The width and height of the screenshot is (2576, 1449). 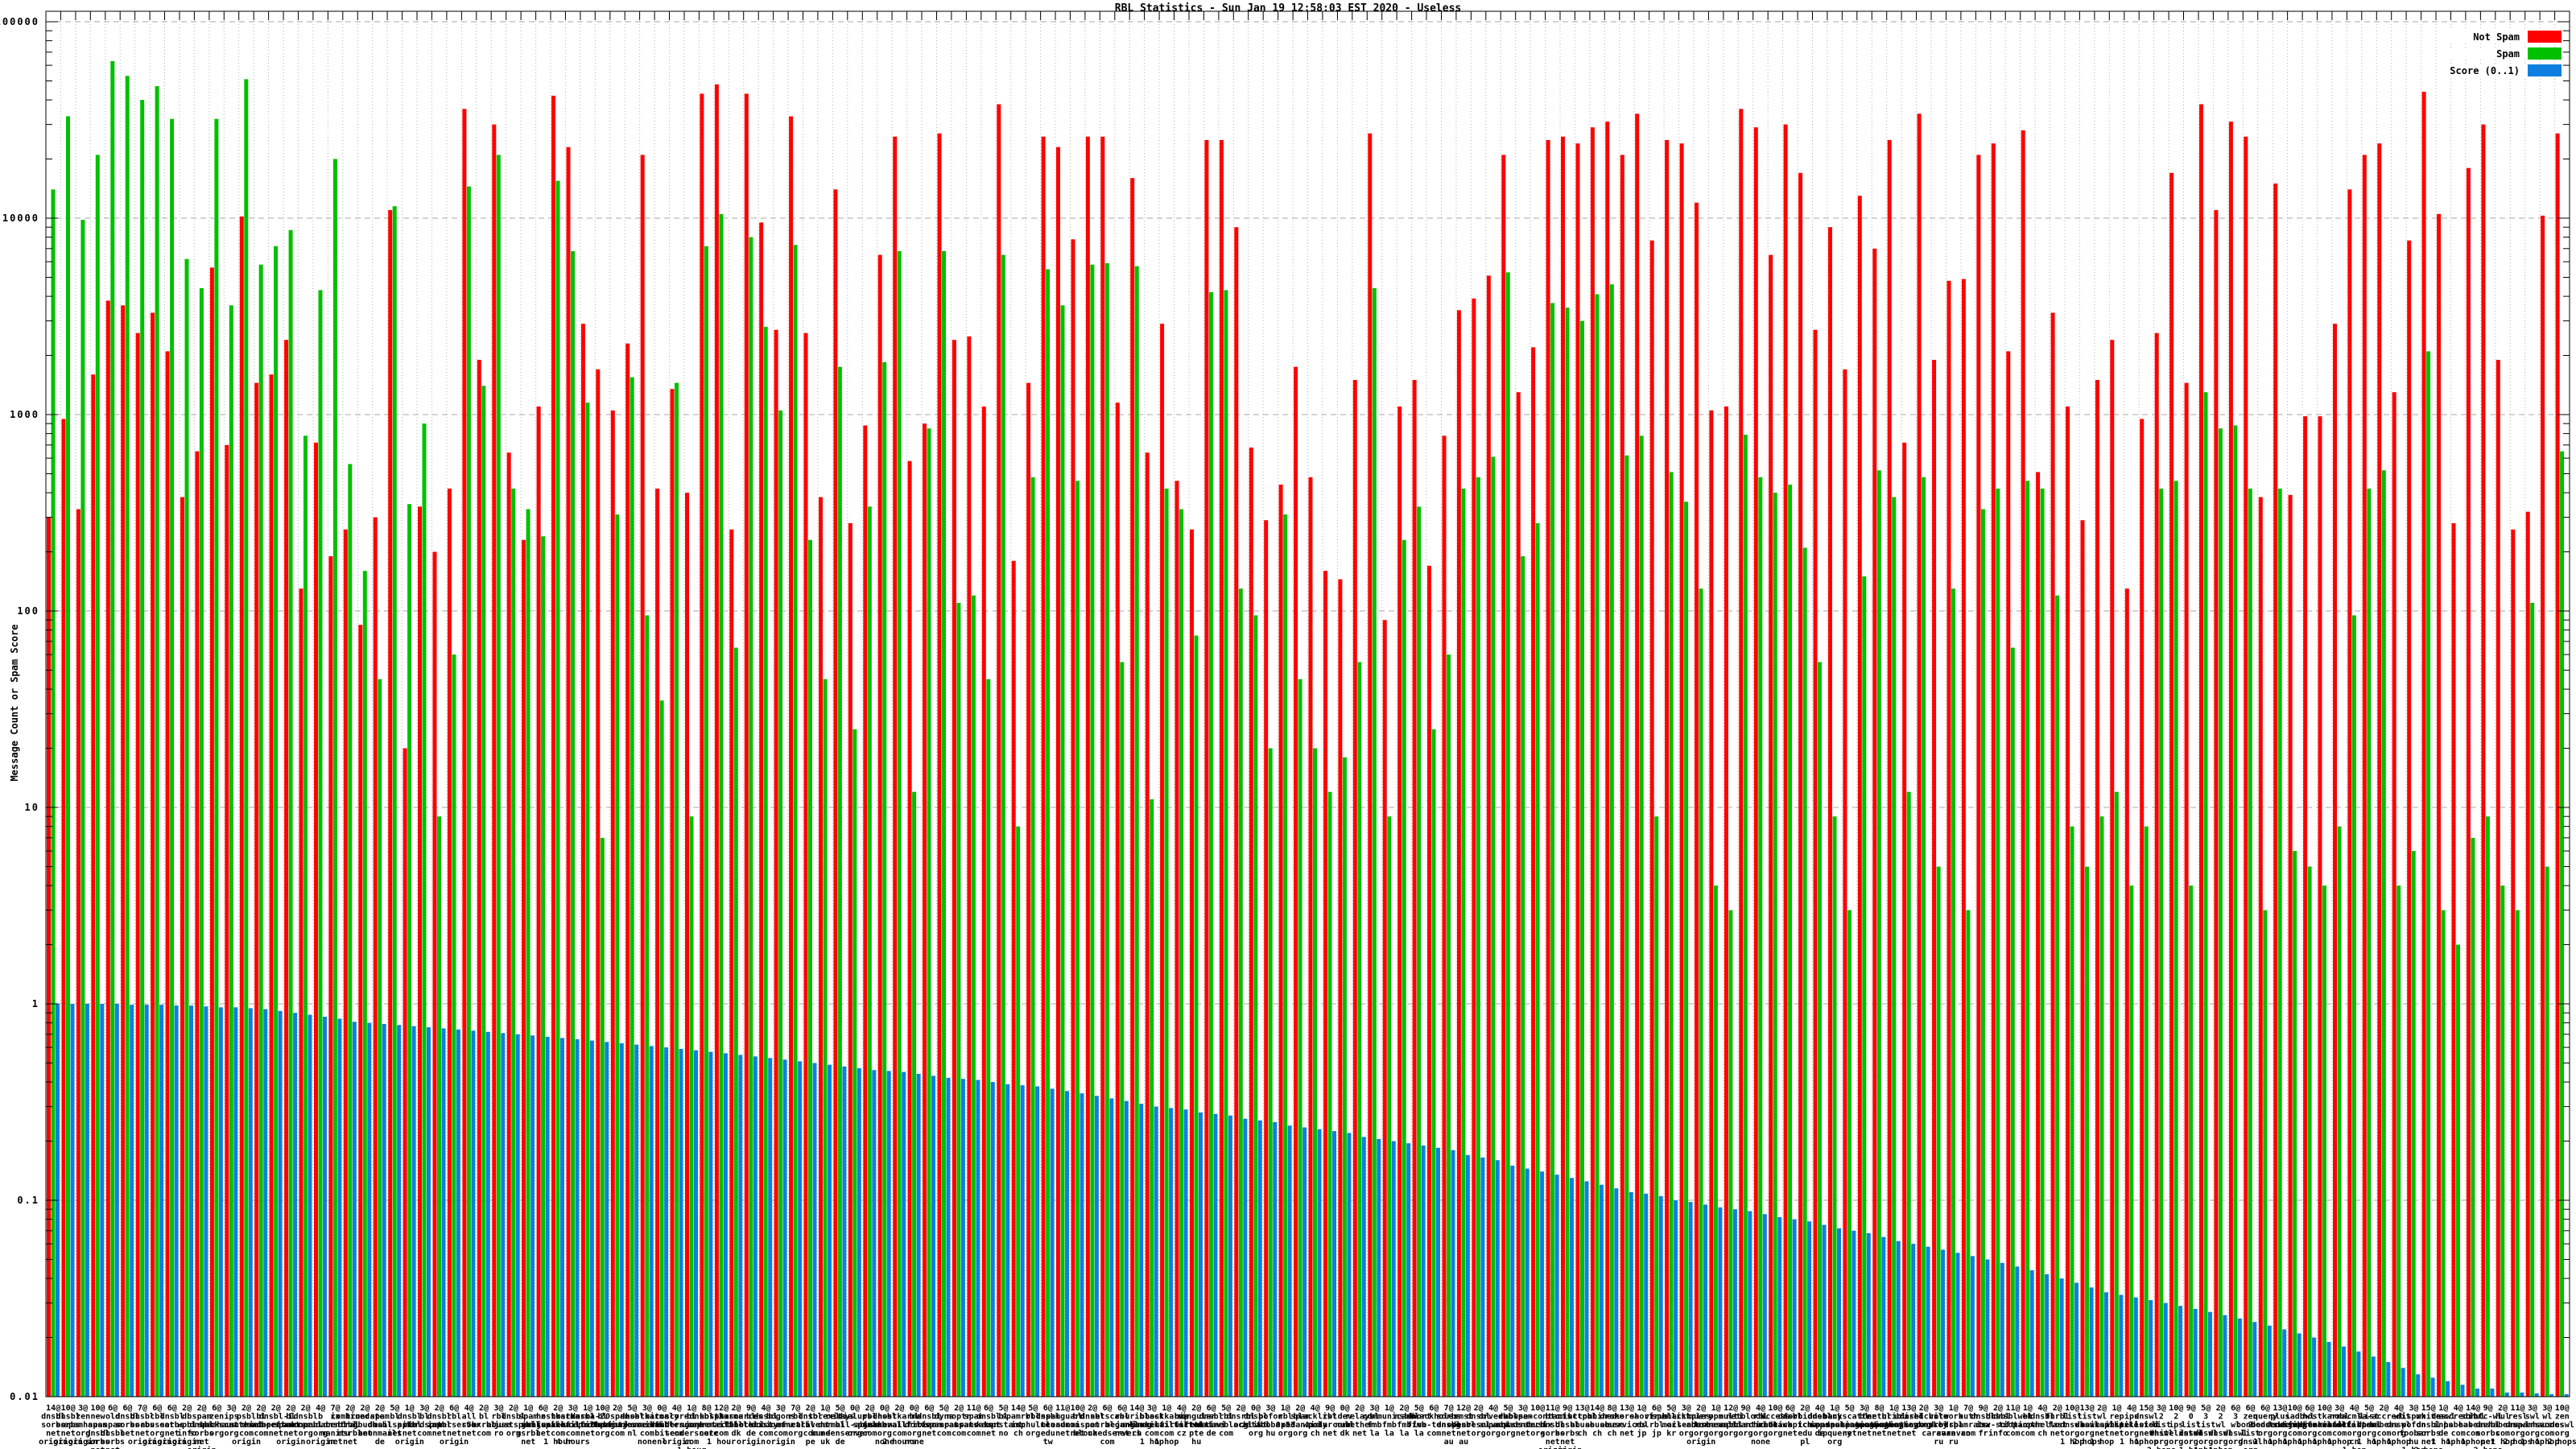 I want to click on legend-item-spam: Spam, so click(x=2503, y=53).